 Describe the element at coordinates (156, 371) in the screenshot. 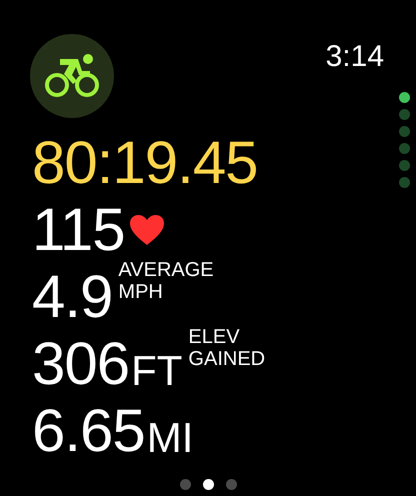

I see `unit-label: FT` at that location.